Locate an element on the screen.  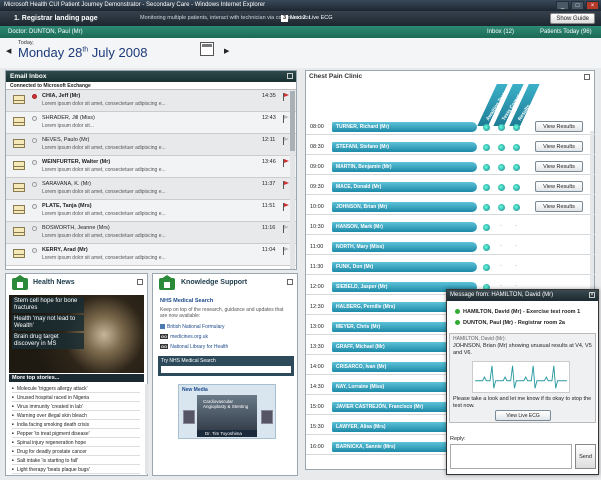
patient-bar: JOHNSON, Brian (Mr) is located at coordinates (404, 207).